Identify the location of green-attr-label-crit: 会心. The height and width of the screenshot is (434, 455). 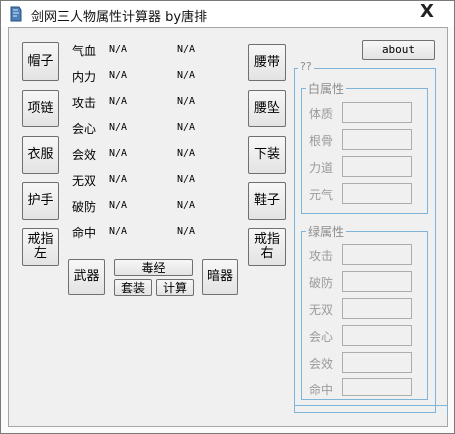
(321, 337).